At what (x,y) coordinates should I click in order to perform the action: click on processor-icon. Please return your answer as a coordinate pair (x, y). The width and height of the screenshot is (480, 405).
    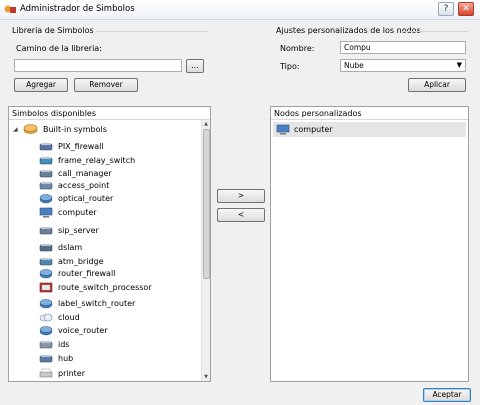
    Looking at the image, I should click on (46, 287).